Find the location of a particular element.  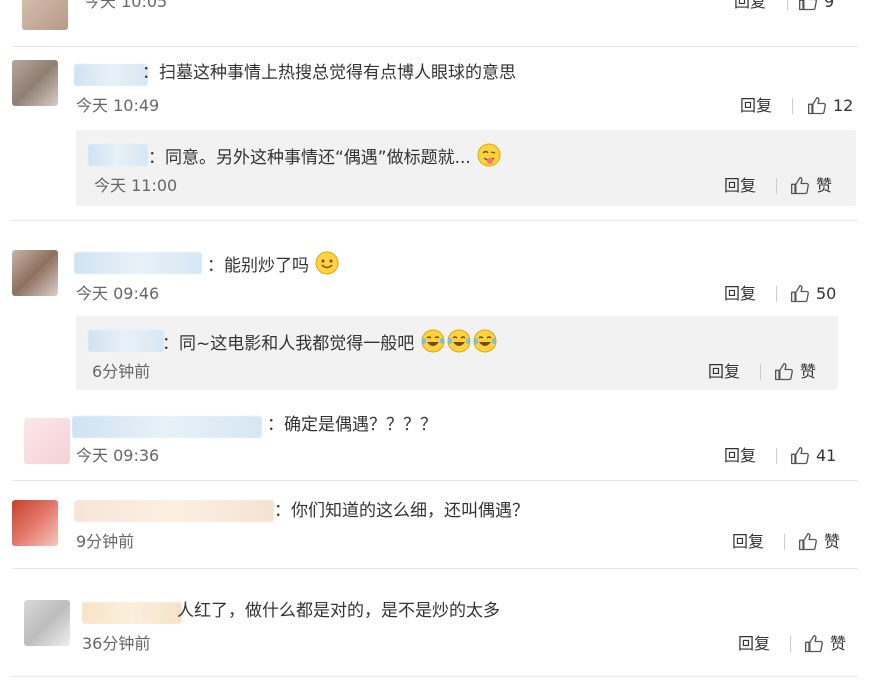

like-button: 9 is located at coordinates (816, 6).